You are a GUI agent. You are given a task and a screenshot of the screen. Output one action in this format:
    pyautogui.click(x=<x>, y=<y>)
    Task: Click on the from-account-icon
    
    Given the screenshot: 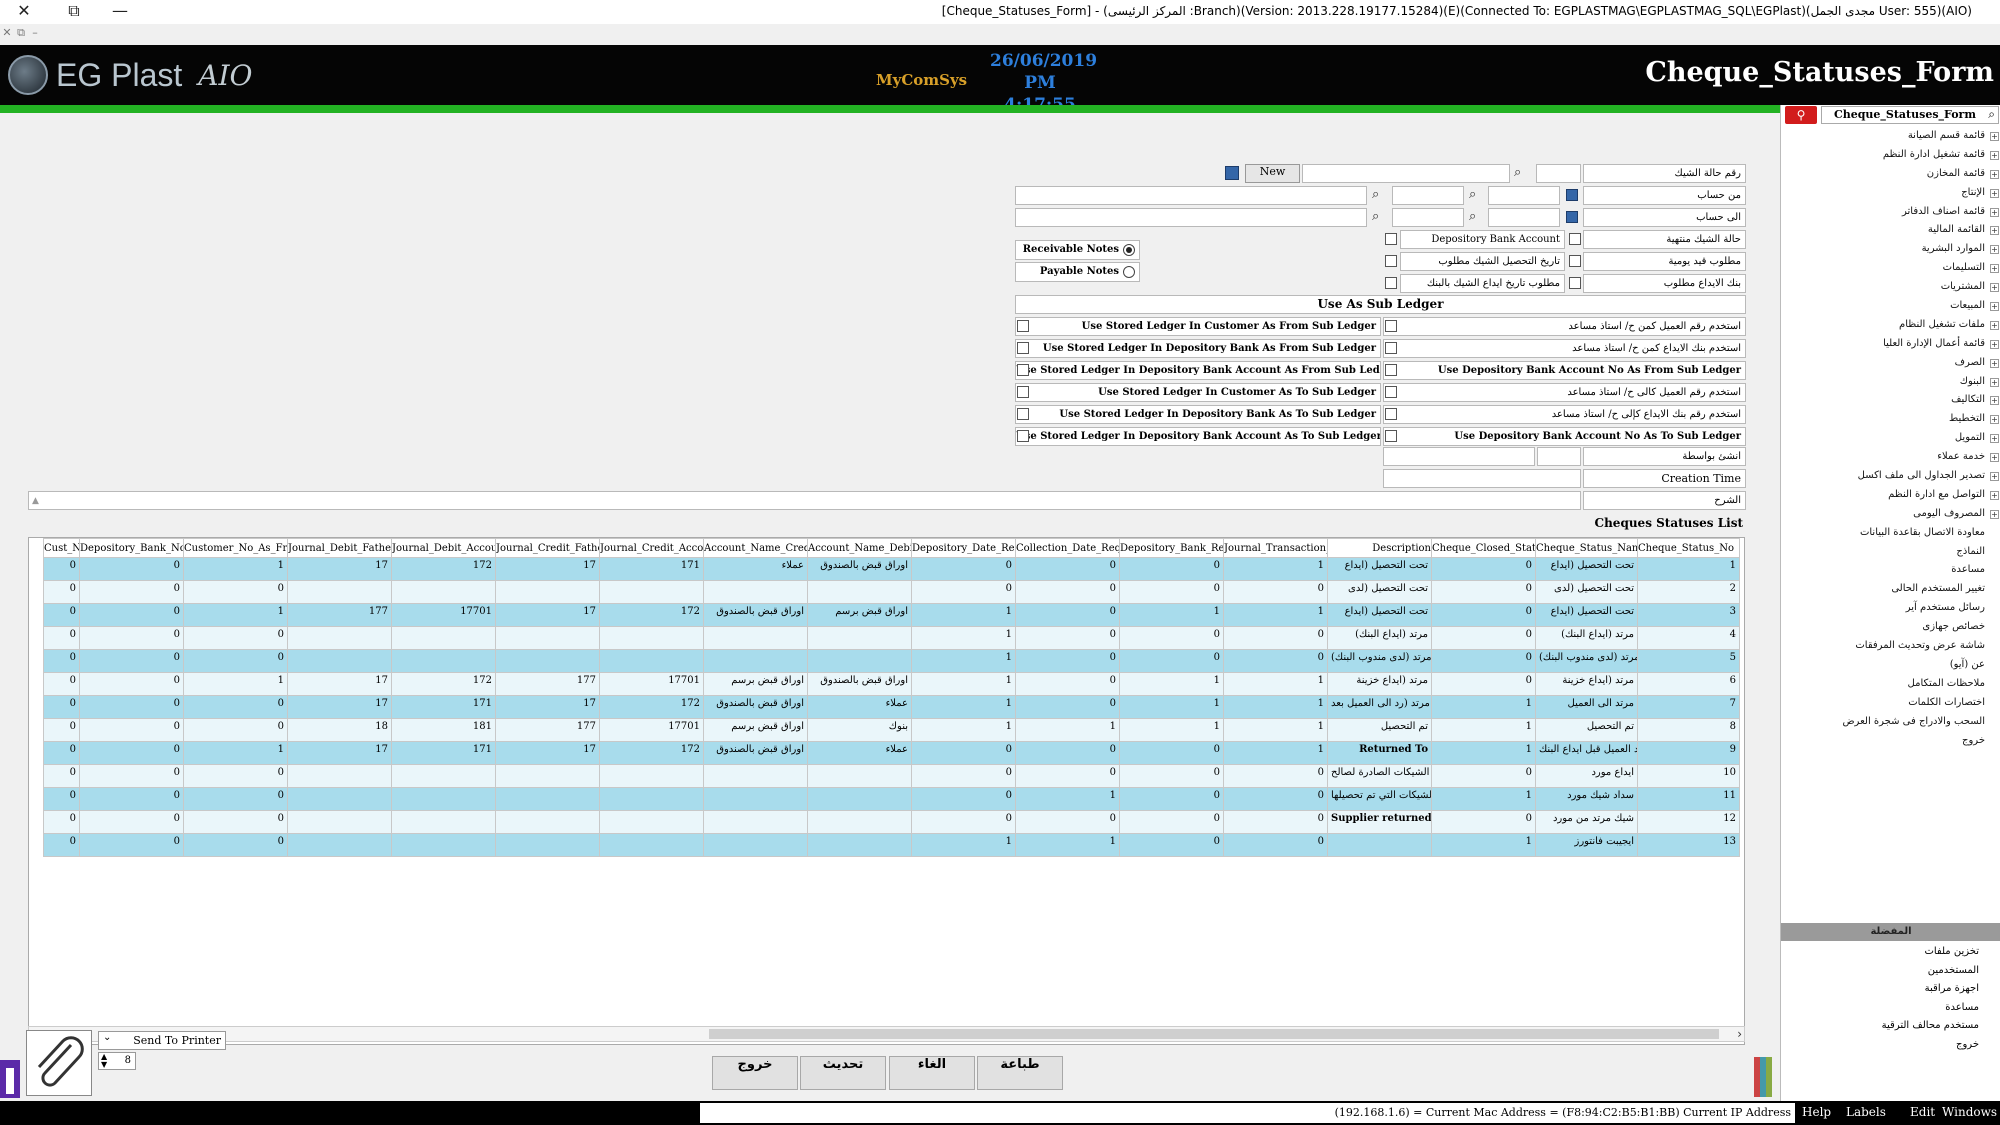 What is the action you would take?
    pyautogui.click(x=1572, y=195)
    